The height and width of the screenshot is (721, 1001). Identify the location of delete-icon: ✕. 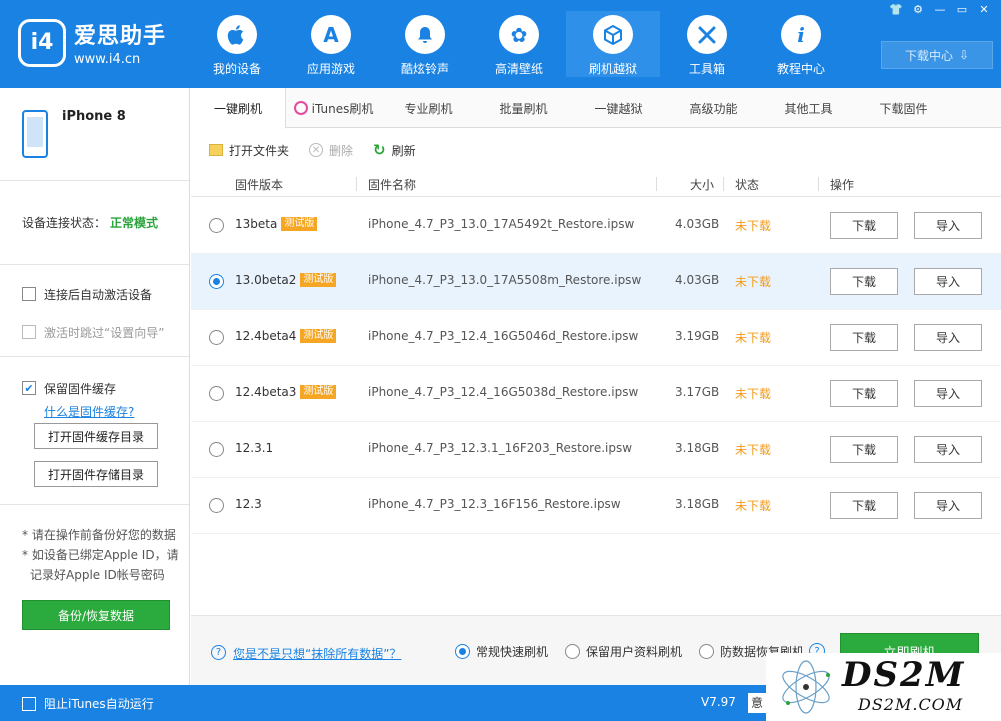
(316, 150).